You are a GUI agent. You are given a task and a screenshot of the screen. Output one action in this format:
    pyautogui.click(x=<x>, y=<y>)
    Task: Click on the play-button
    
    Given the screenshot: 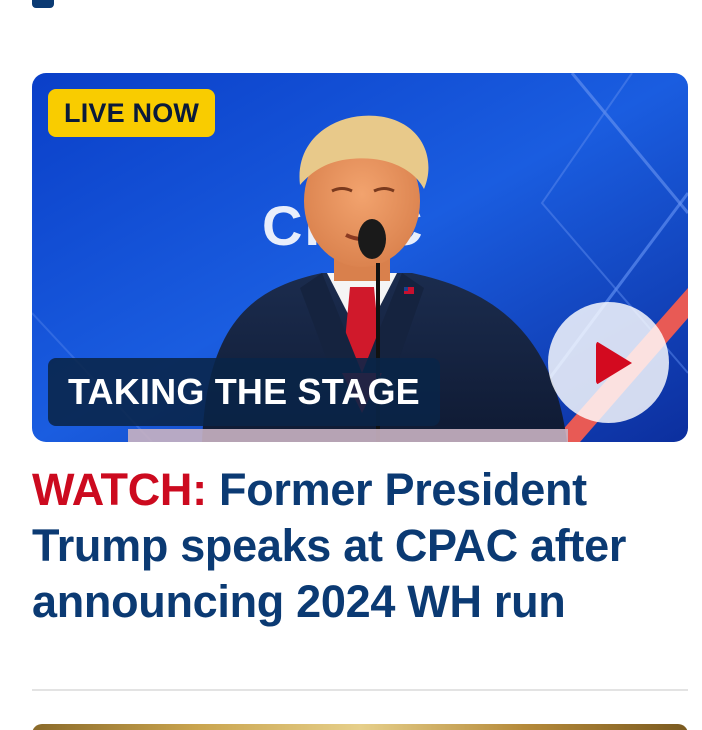 What is the action you would take?
    pyautogui.click(x=608, y=362)
    